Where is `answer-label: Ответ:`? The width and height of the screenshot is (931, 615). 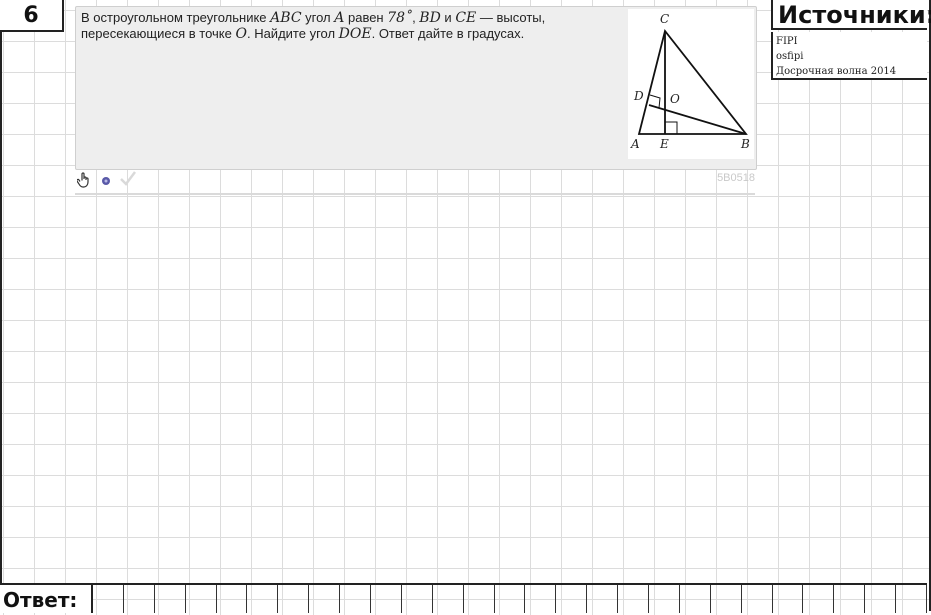 answer-label: Ответ: is located at coordinates (46, 599).